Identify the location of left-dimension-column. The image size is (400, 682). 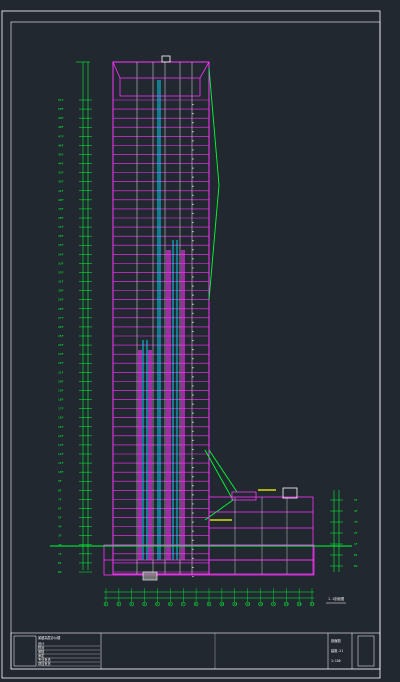
(83, 315).